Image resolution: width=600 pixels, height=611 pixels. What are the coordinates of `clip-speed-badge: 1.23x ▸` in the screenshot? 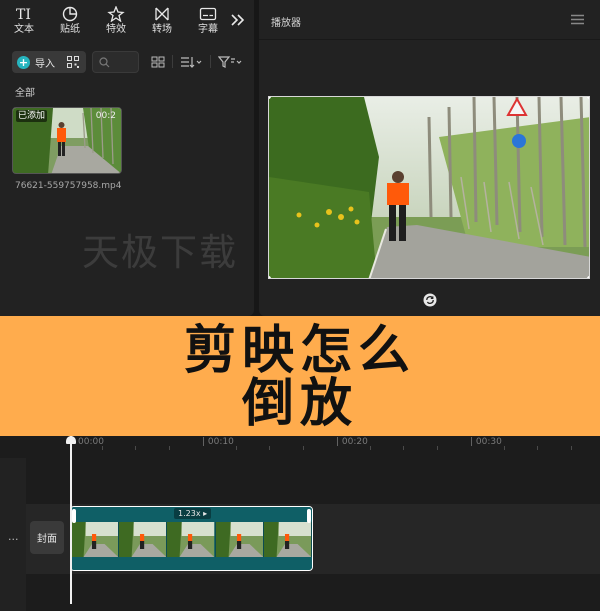 It's located at (193, 513).